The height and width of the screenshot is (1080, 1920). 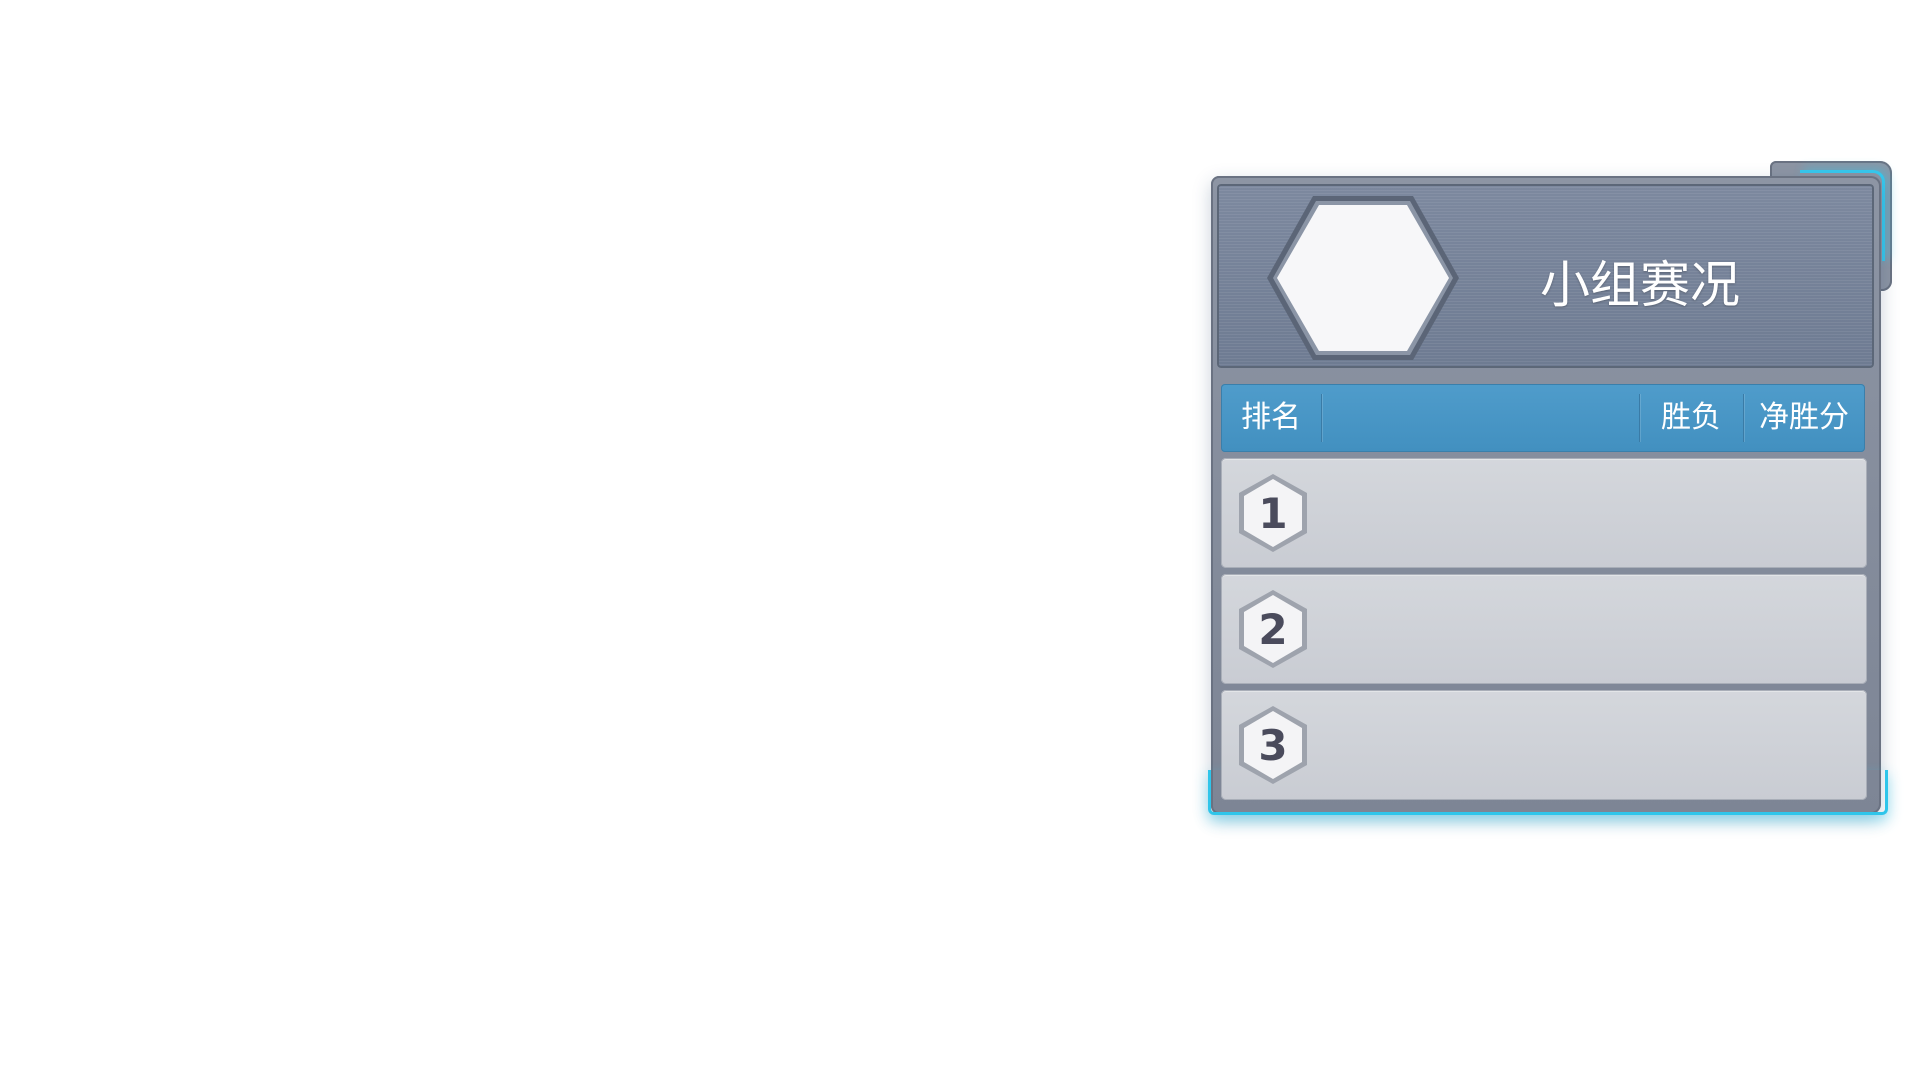 What do you see at coordinates (1544, 629) in the screenshot?
I see `standings-row: 2` at bounding box center [1544, 629].